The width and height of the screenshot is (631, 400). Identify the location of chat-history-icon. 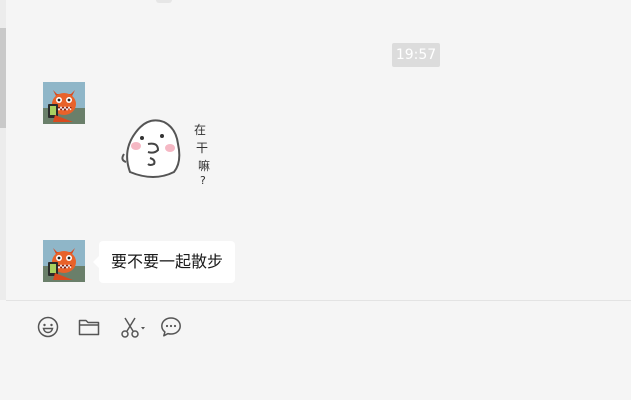
(171, 327).